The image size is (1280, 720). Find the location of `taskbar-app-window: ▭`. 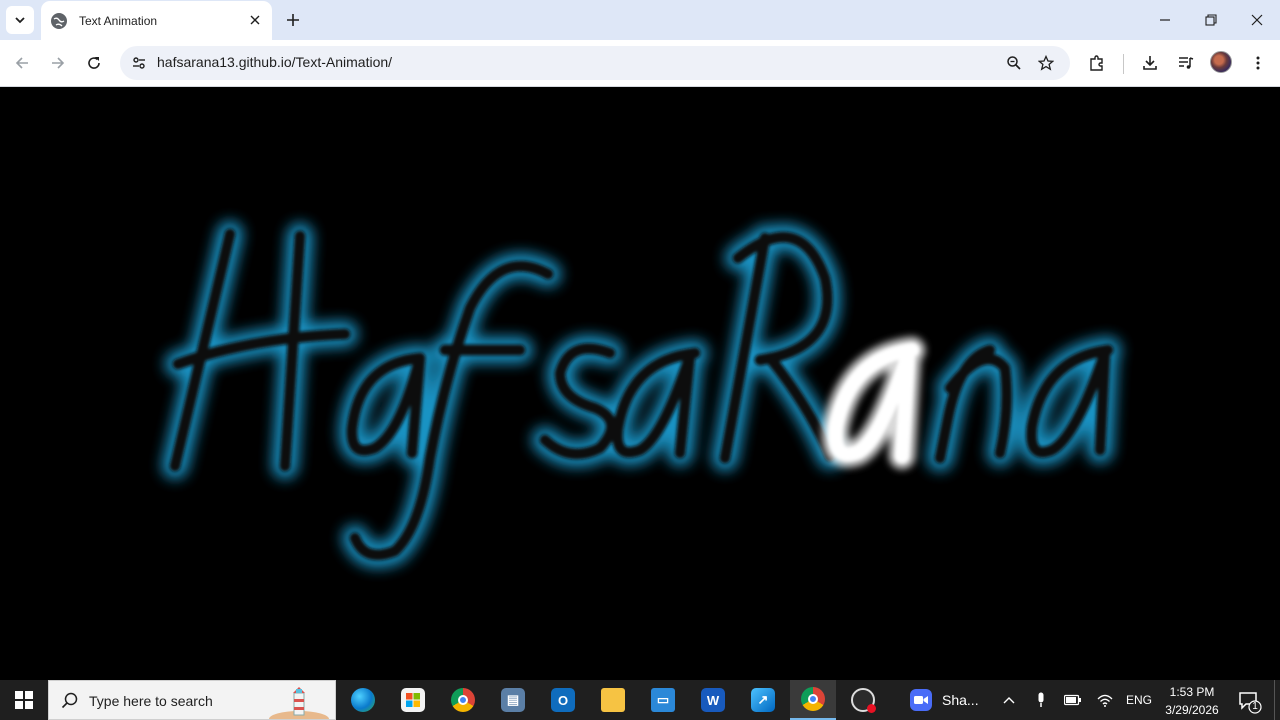

taskbar-app-window: ▭ is located at coordinates (663, 700).